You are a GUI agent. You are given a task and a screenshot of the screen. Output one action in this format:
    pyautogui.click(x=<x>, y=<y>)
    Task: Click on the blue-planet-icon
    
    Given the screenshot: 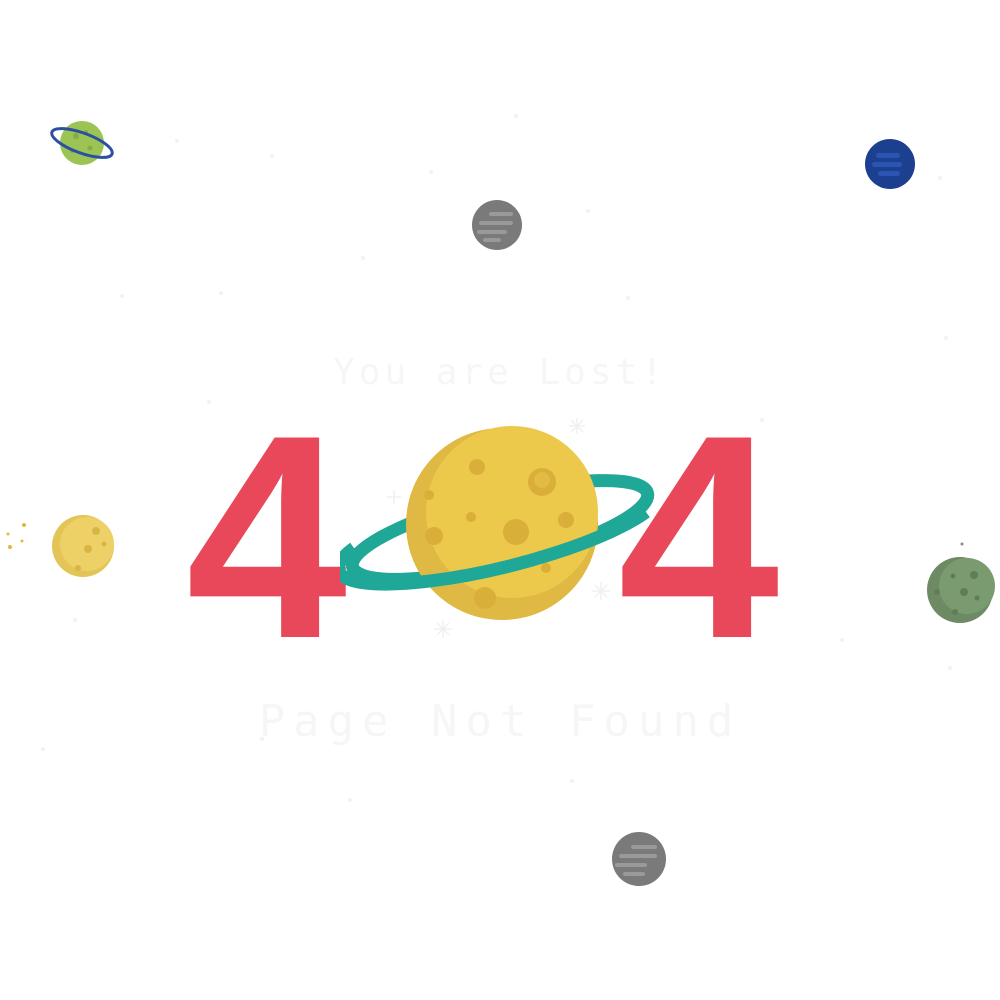 What is the action you would take?
    pyautogui.click(x=890, y=164)
    